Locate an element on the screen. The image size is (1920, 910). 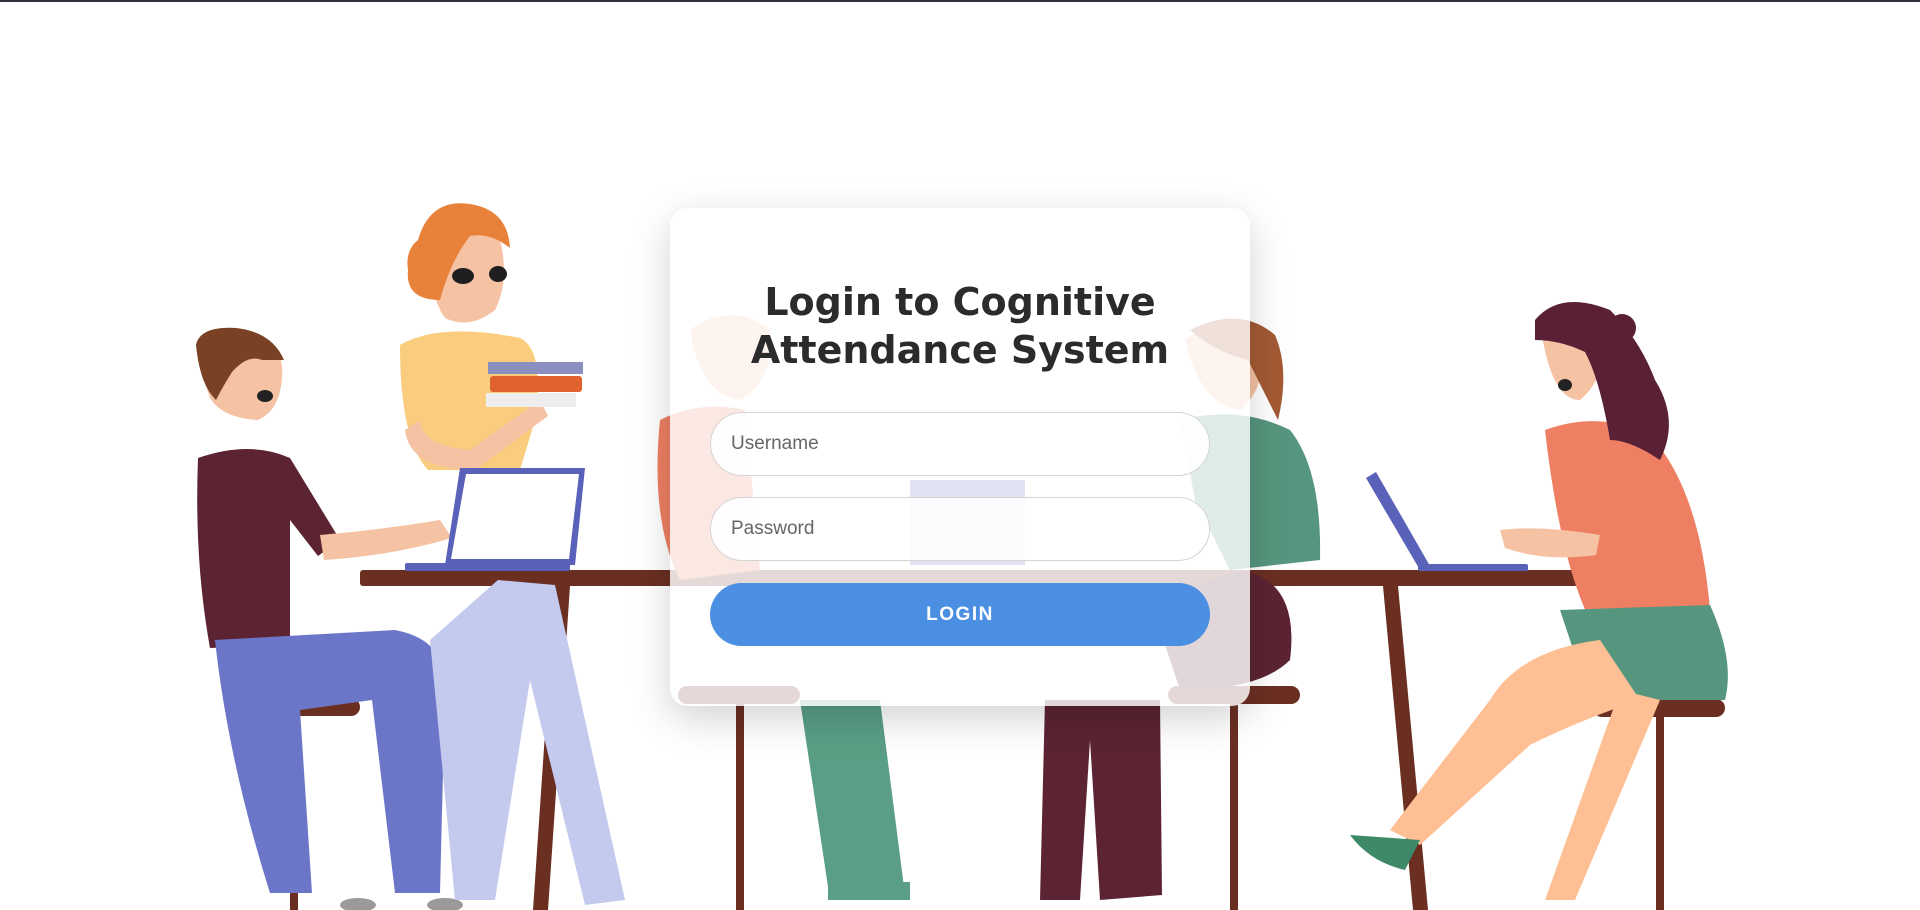
person-woman-right is located at coordinates (1539, 601).